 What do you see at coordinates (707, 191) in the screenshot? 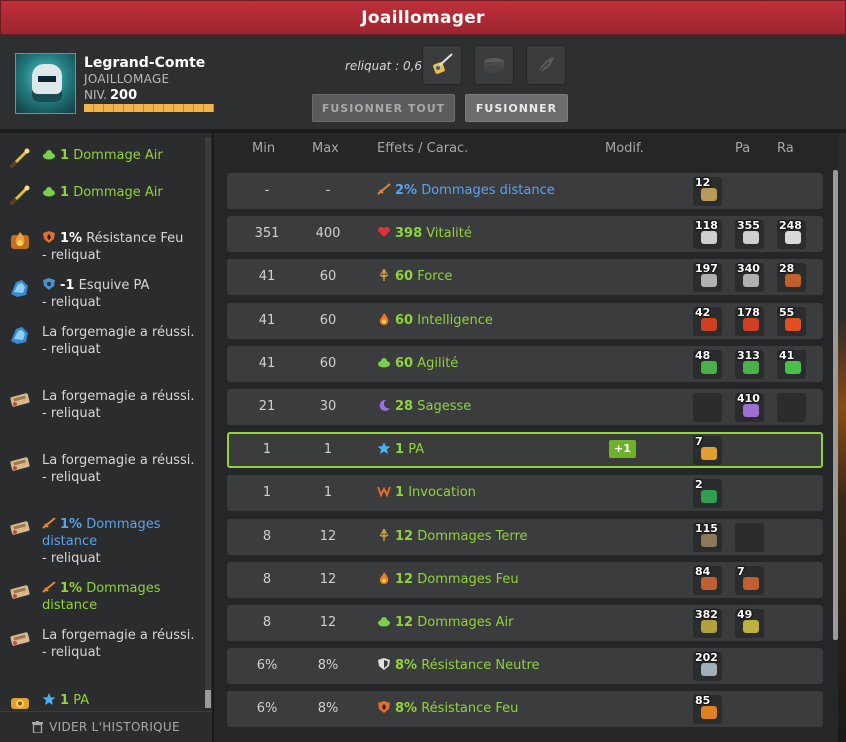
I see `rune-slot: 12` at bounding box center [707, 191].